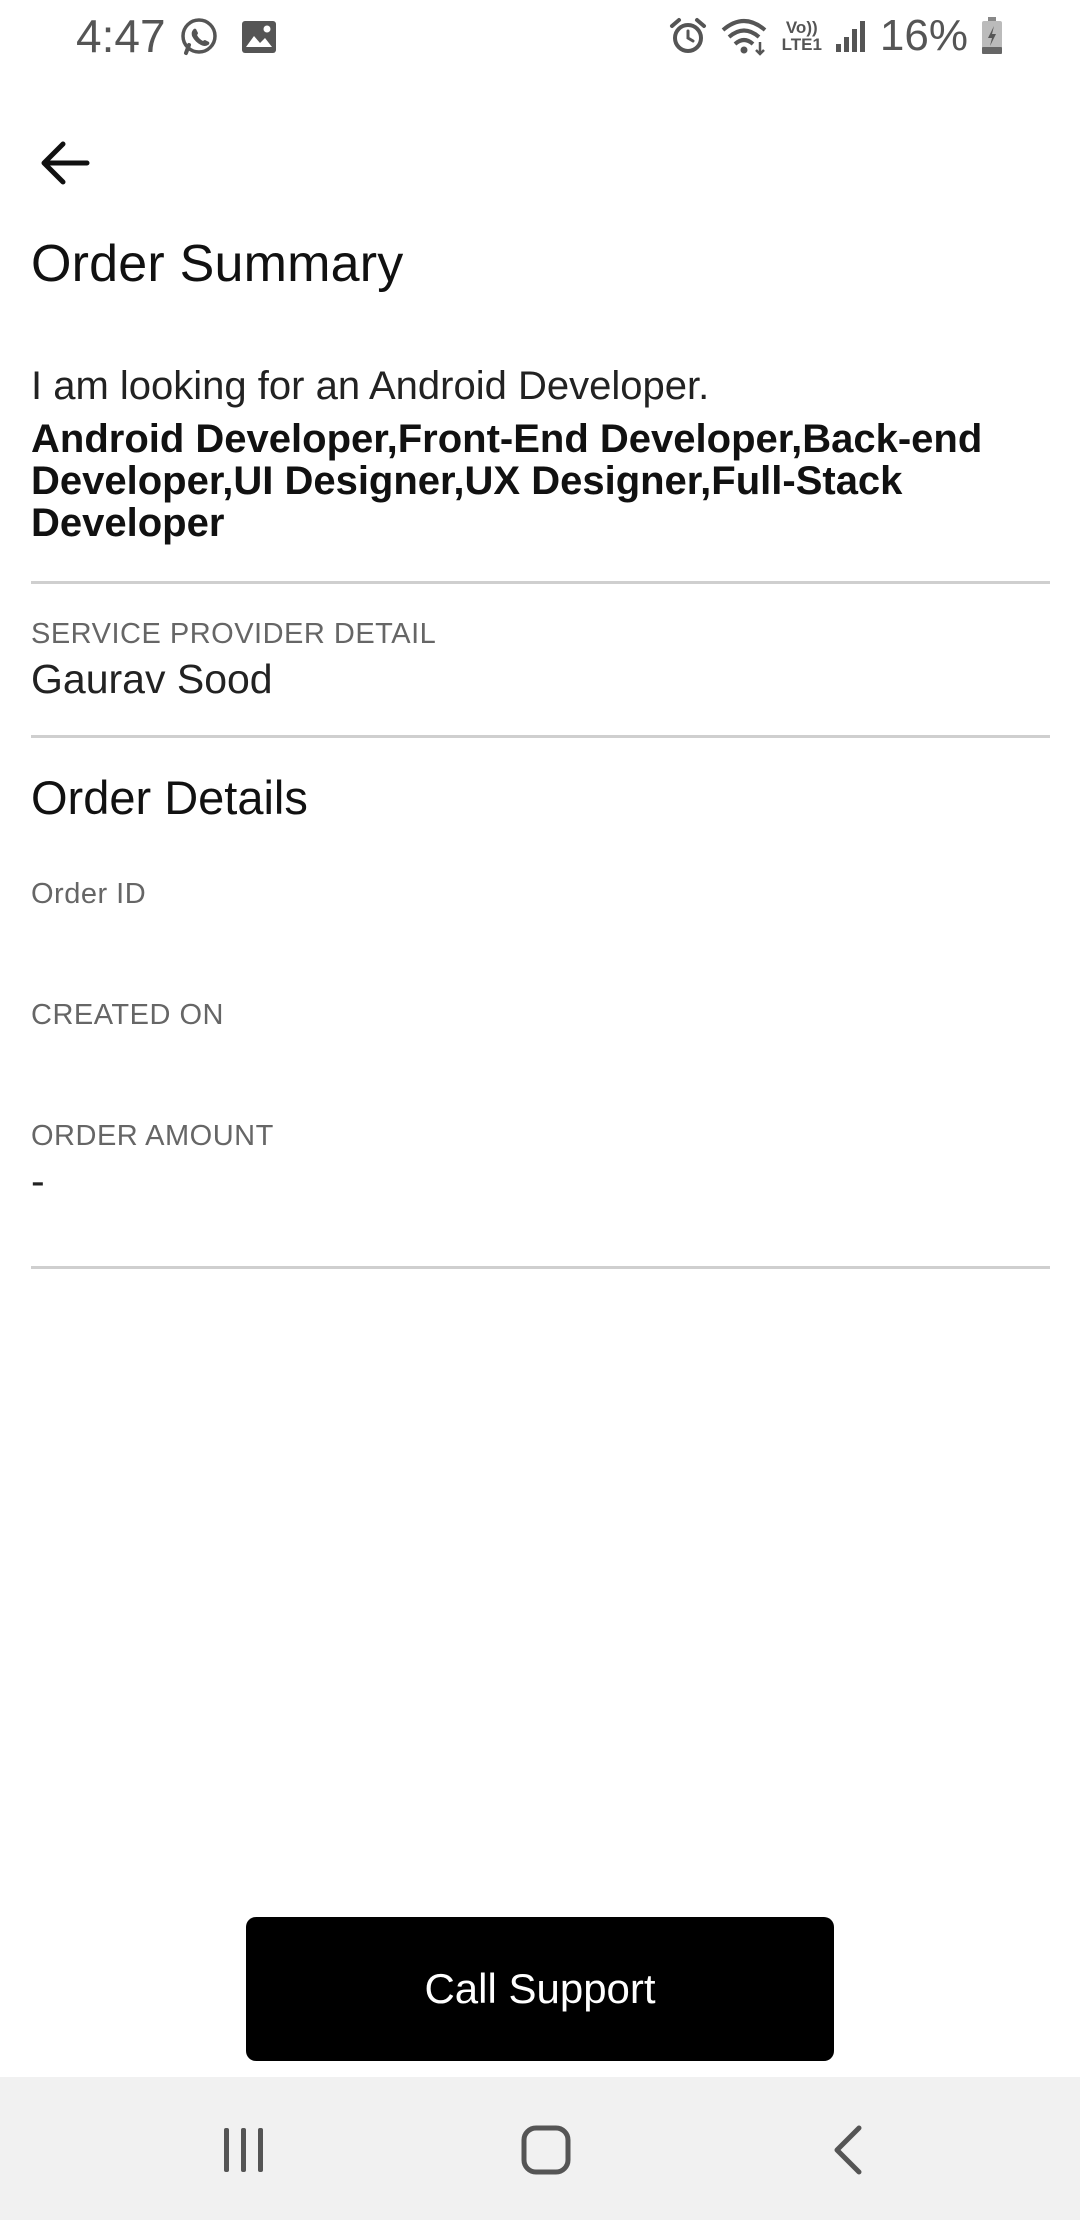 Image resolution: width=1080 pixels, height=2220 pixels. I want to click on call-support-button: Call Support, so click(540, 1989).